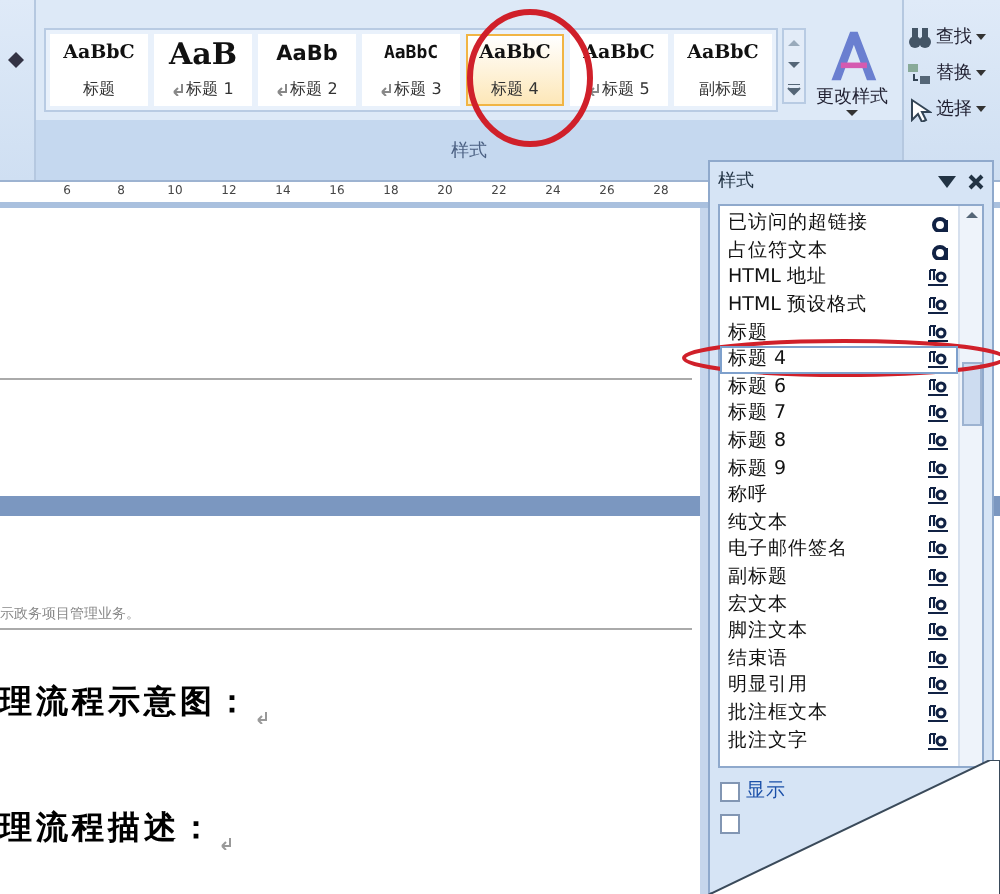 The height and width of the screenshot is (894, 1000). What do you see at coordinates (619, 89) in the screenshot?
I see `style-label: 标题 5` at bounding box center [619, 89].